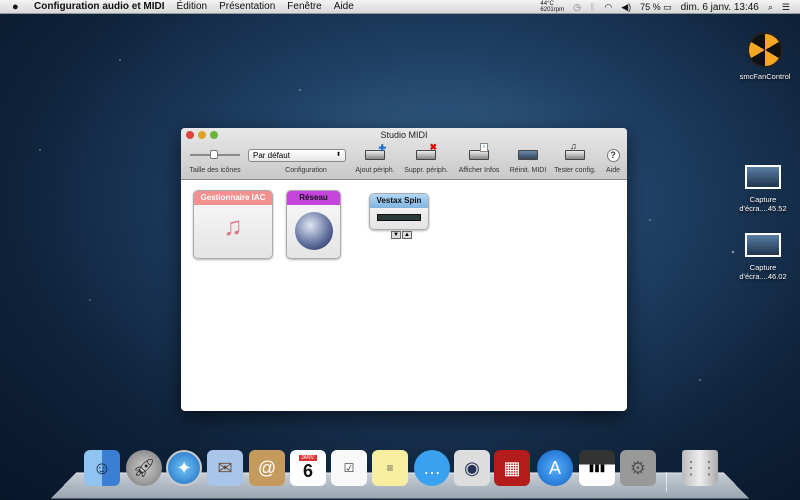 This screenshot has height=500, width=800. I want to click on reset-midi-button: Réinit. MIDI, so click(528, 159).